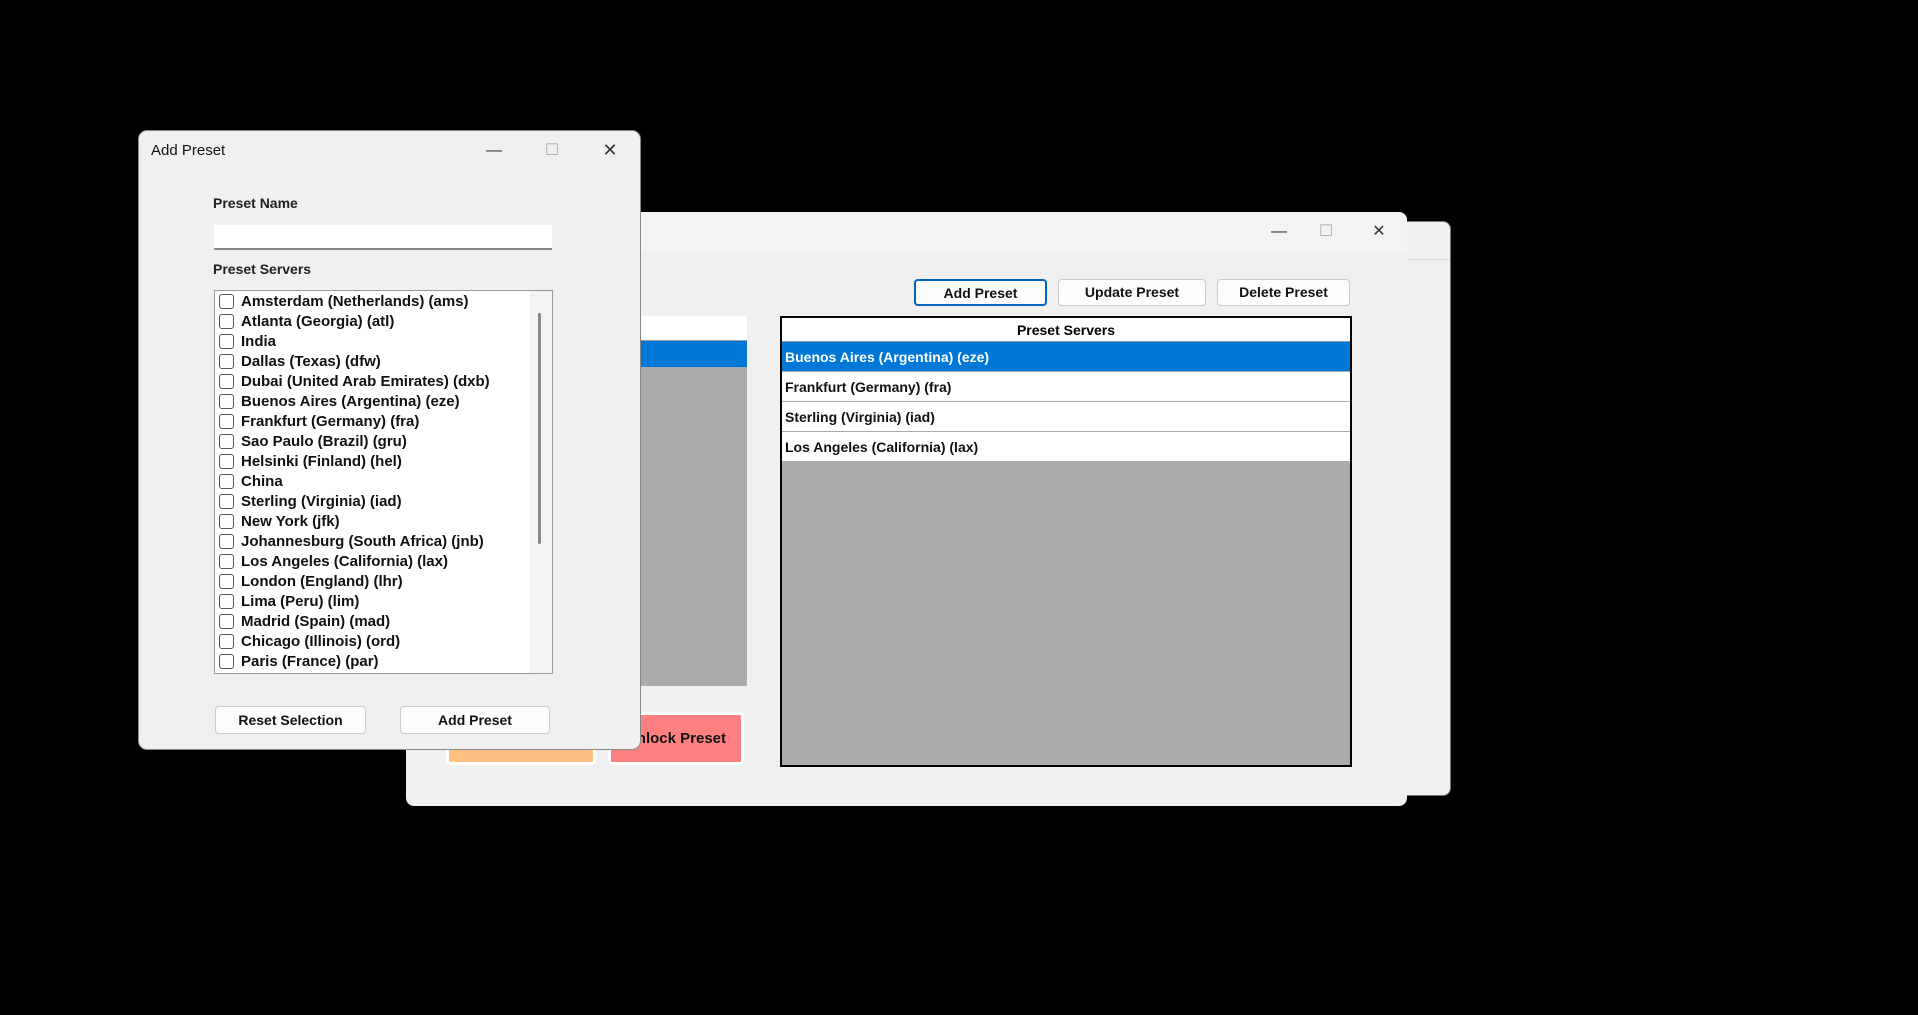  I want to click on list-item: Helsinki (Finland) (hel), so click(383, 461).